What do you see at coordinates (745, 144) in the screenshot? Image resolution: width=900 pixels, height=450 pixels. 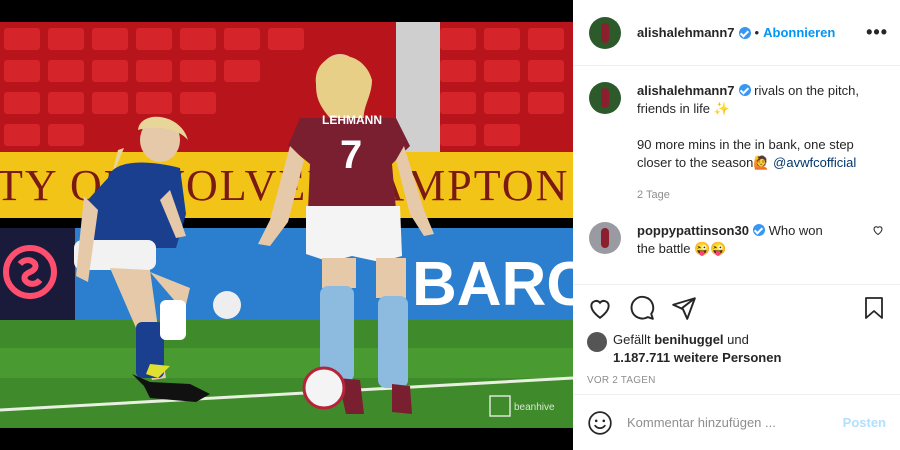 I see `caption-line-3: 90 more mins in the in bank, one step` at bounding box center [745, 144].